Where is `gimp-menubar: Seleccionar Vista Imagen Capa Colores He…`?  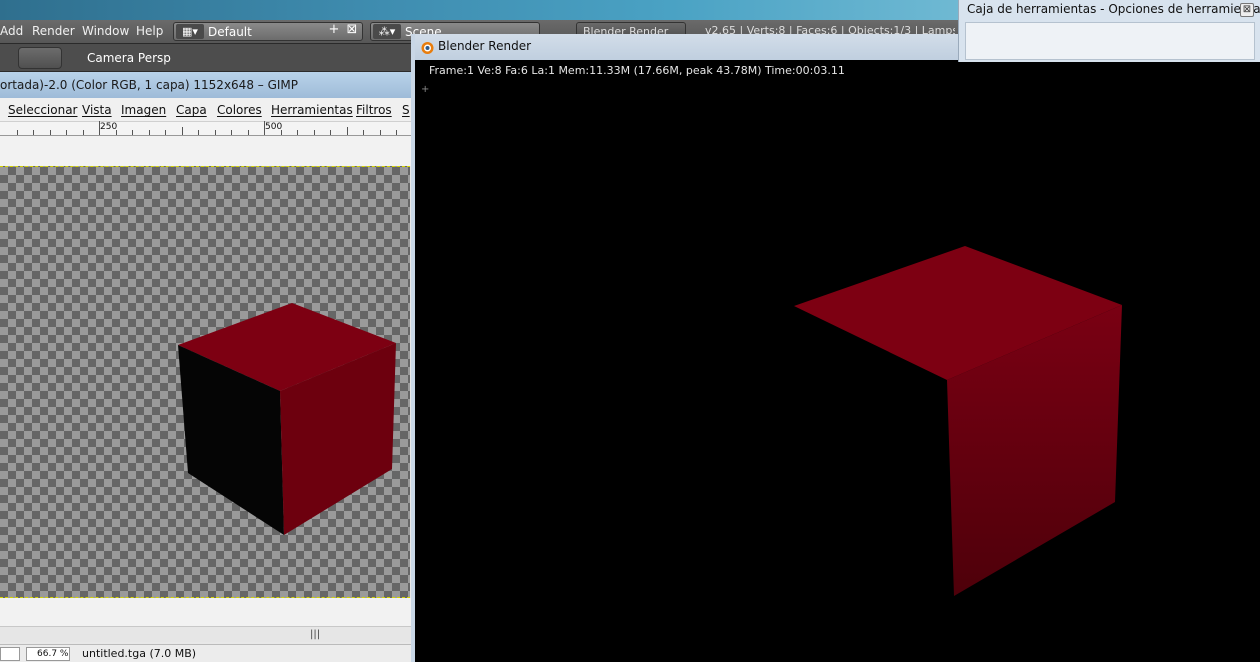
gimp-menubar: Seleccionar Vista Imagen Capa Colores He… is located at coordinates (206, 110).